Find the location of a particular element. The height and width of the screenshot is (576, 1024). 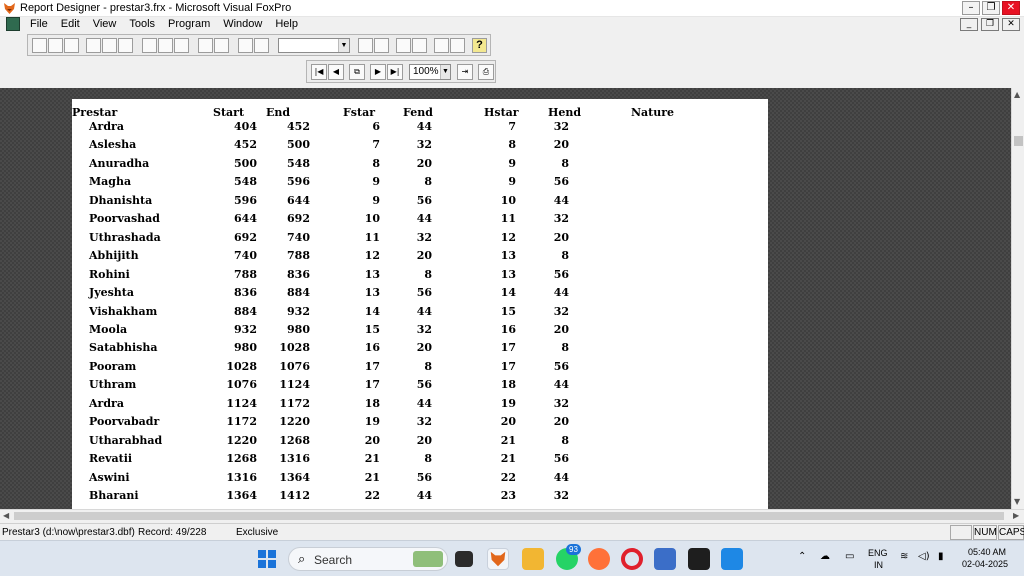

undo-icon is located at coordinates (205, 45).